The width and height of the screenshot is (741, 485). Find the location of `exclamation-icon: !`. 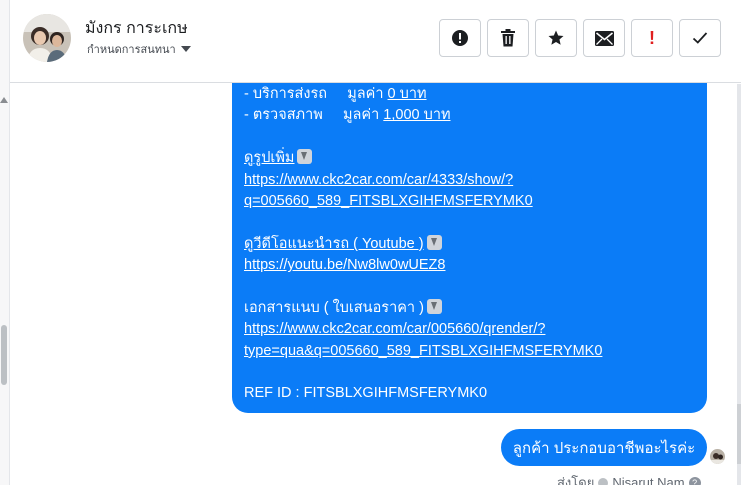

exclamation-icon: ! is located at coordinates (652, 37).